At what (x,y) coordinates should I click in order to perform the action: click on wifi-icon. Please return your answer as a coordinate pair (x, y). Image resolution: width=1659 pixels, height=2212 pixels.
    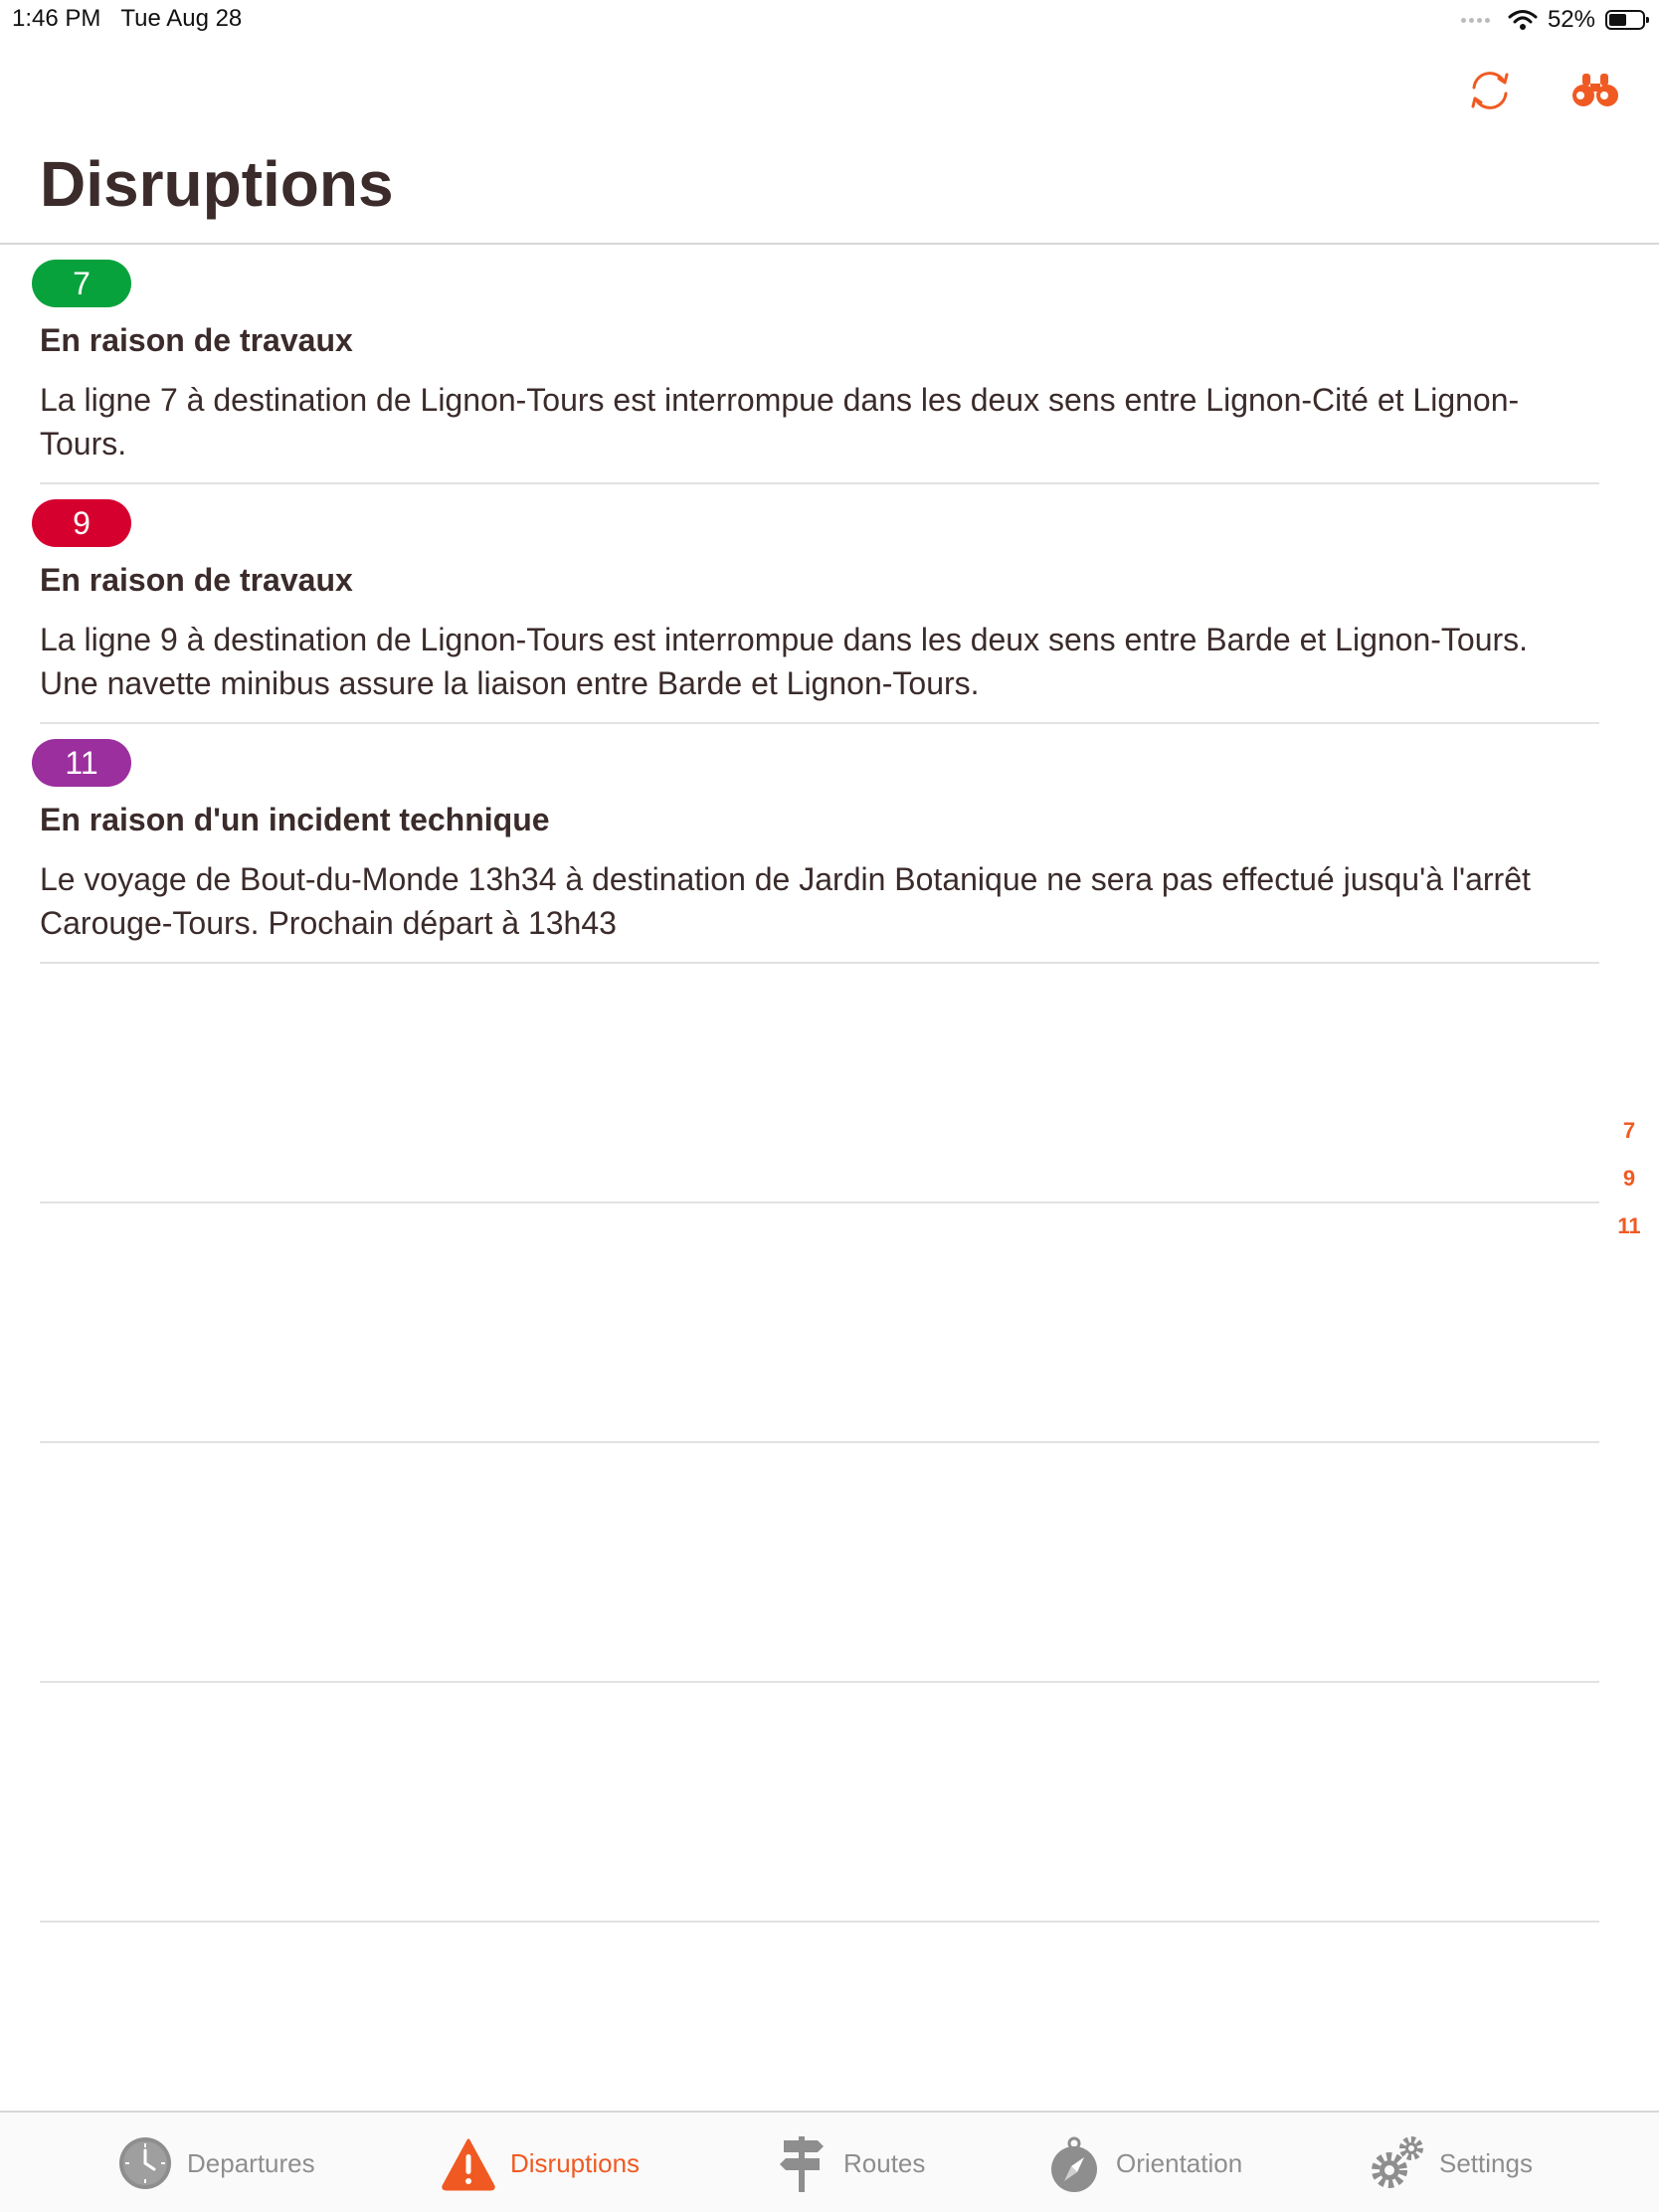
    Looking at the image, I should click on (1523, 20).